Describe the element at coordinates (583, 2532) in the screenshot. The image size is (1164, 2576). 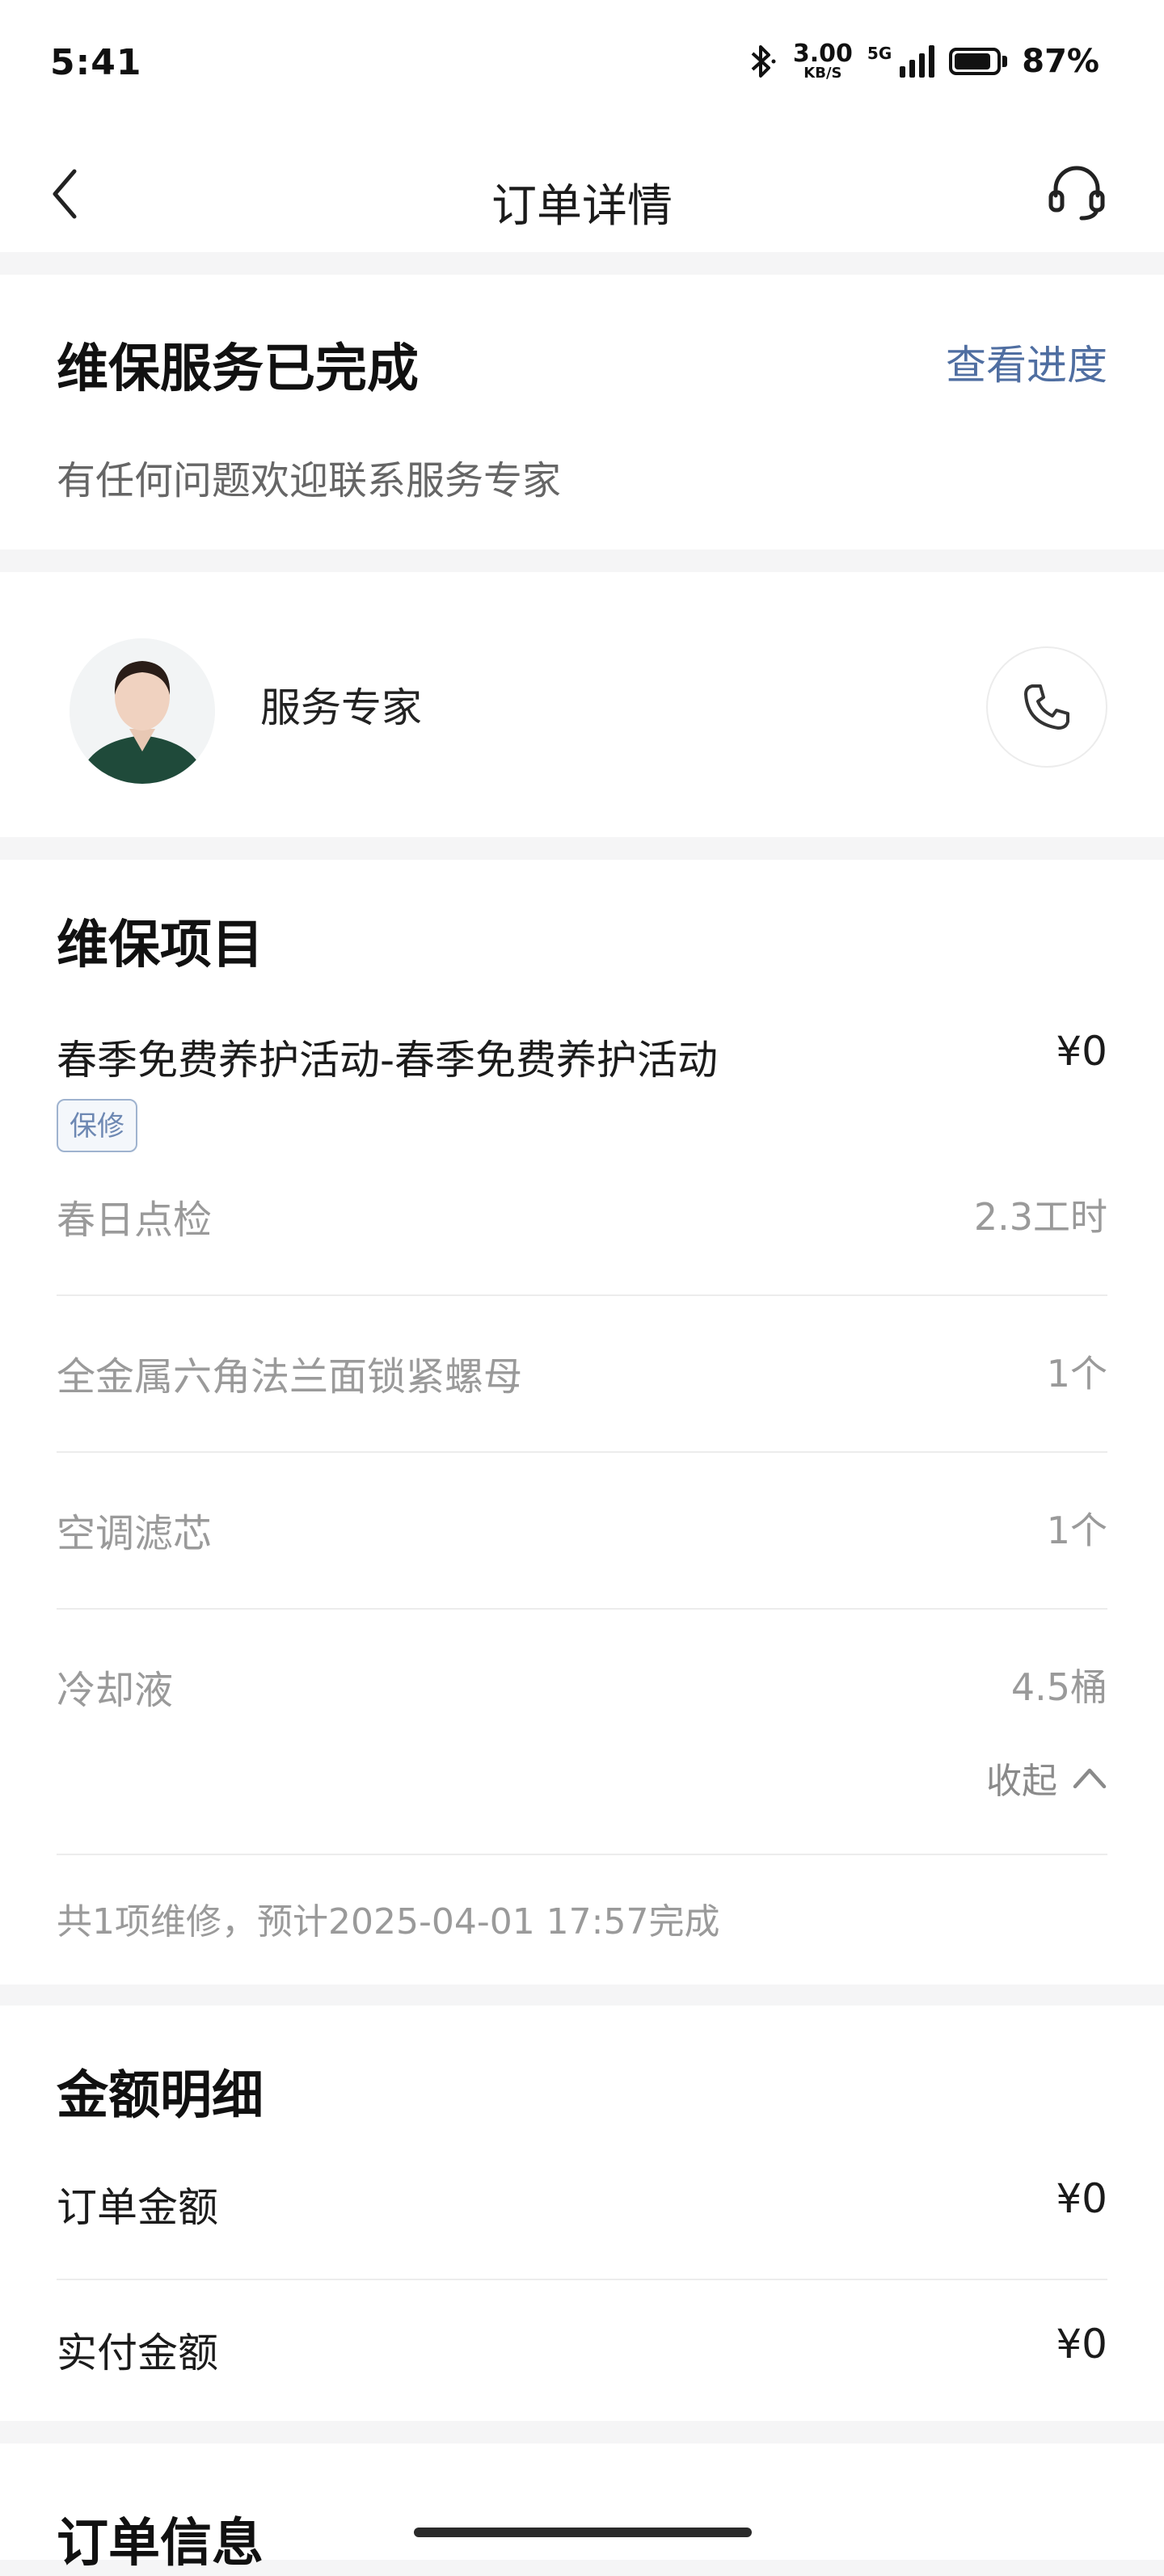
I see `home-indicator` at that location.